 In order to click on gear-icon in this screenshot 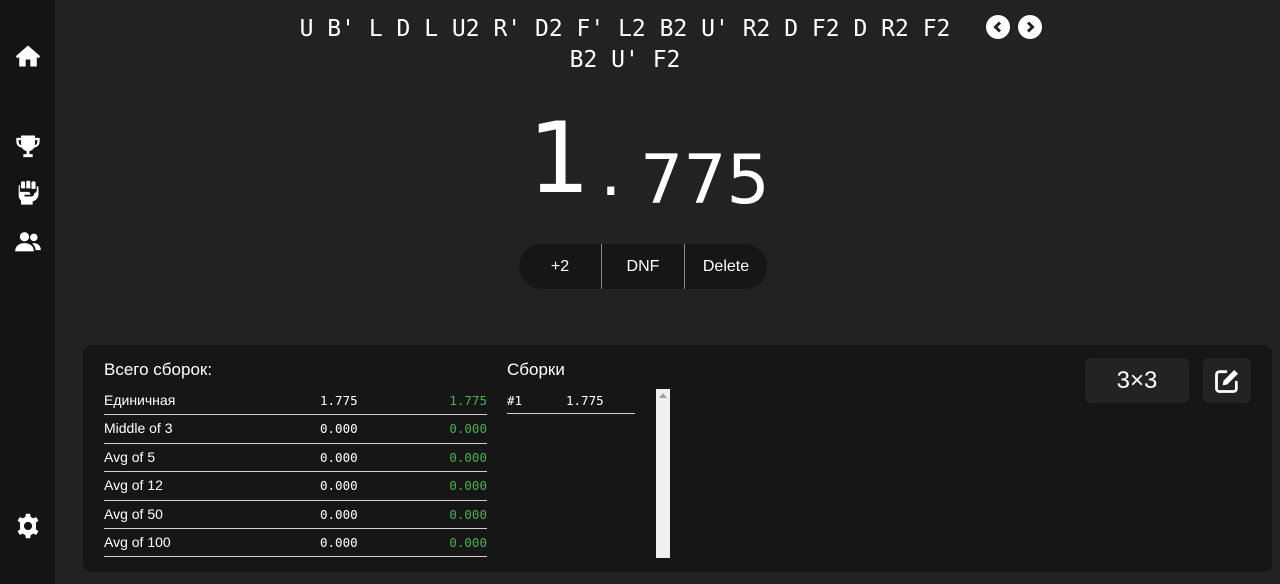, I will do `click(28, 526)`.